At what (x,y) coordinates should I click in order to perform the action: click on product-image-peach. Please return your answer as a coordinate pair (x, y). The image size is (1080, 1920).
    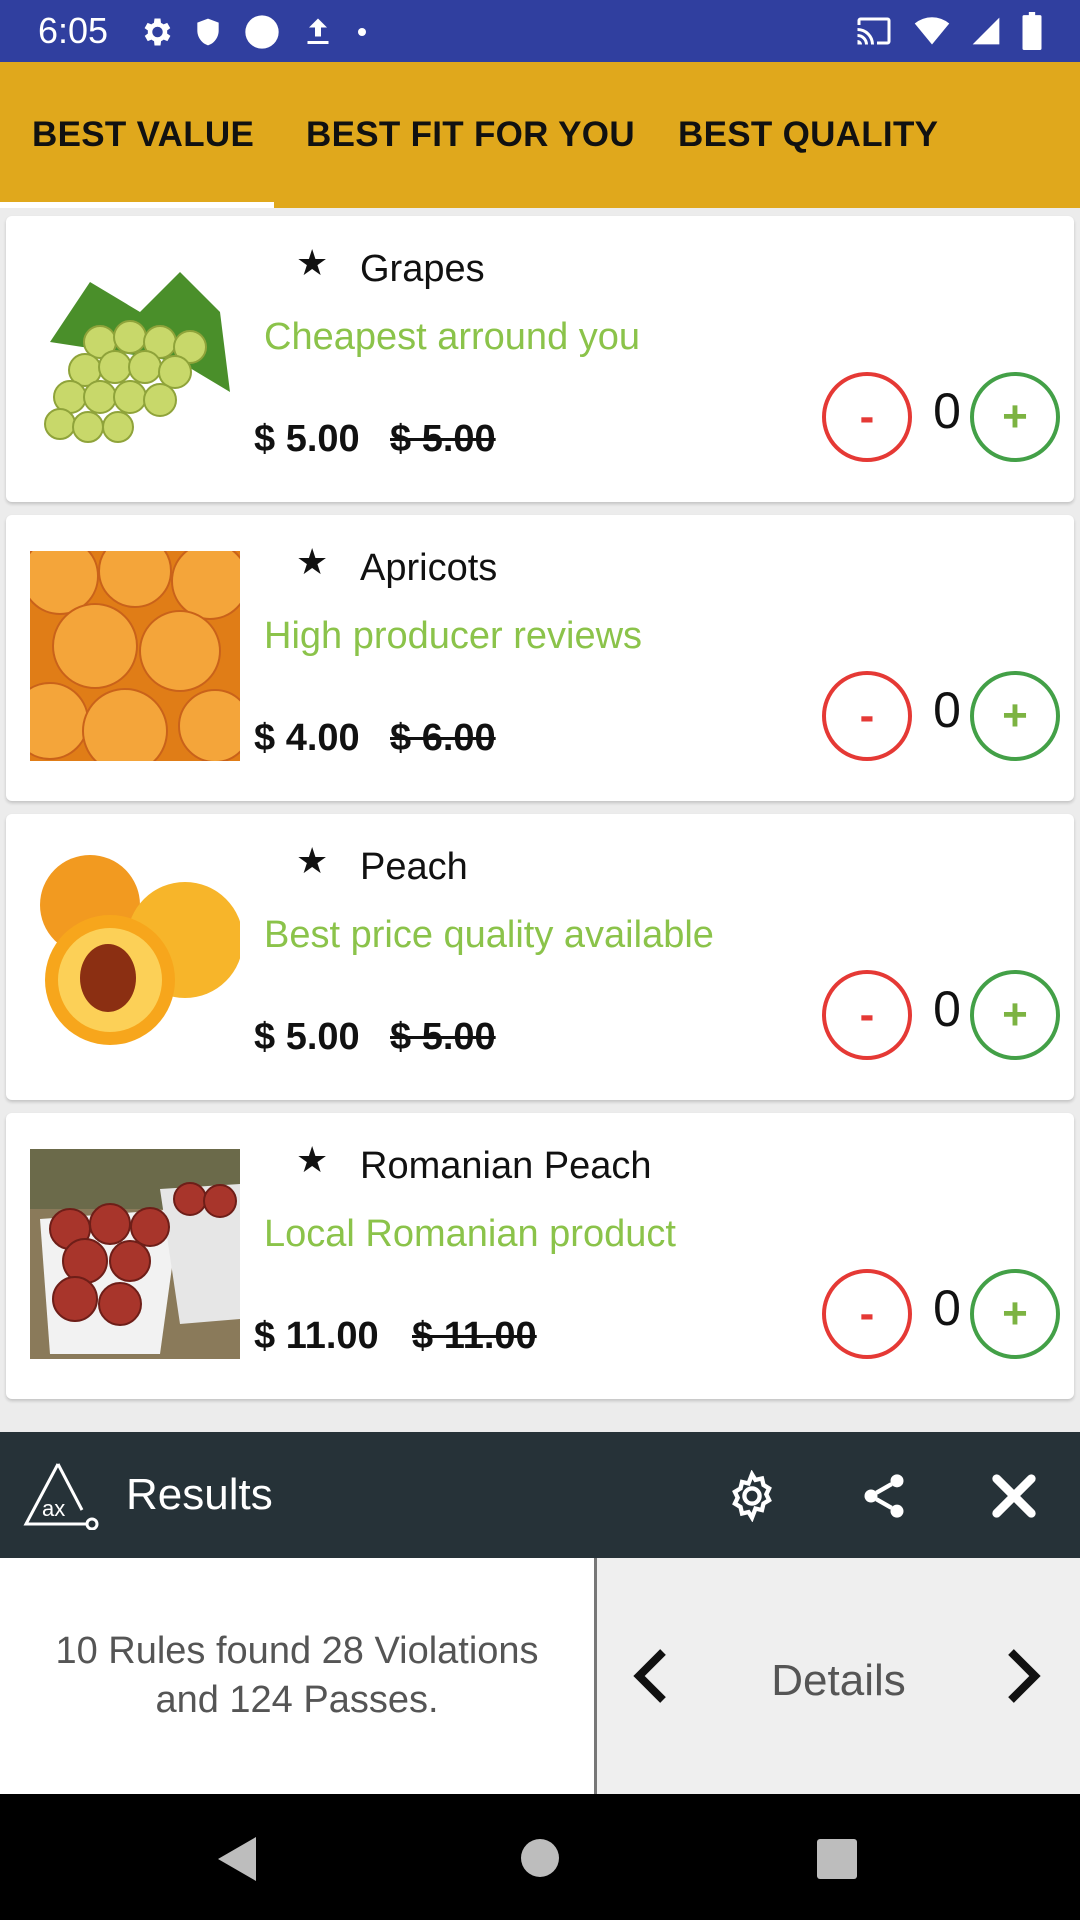
    Looking at the image, I should click on (135, 955).